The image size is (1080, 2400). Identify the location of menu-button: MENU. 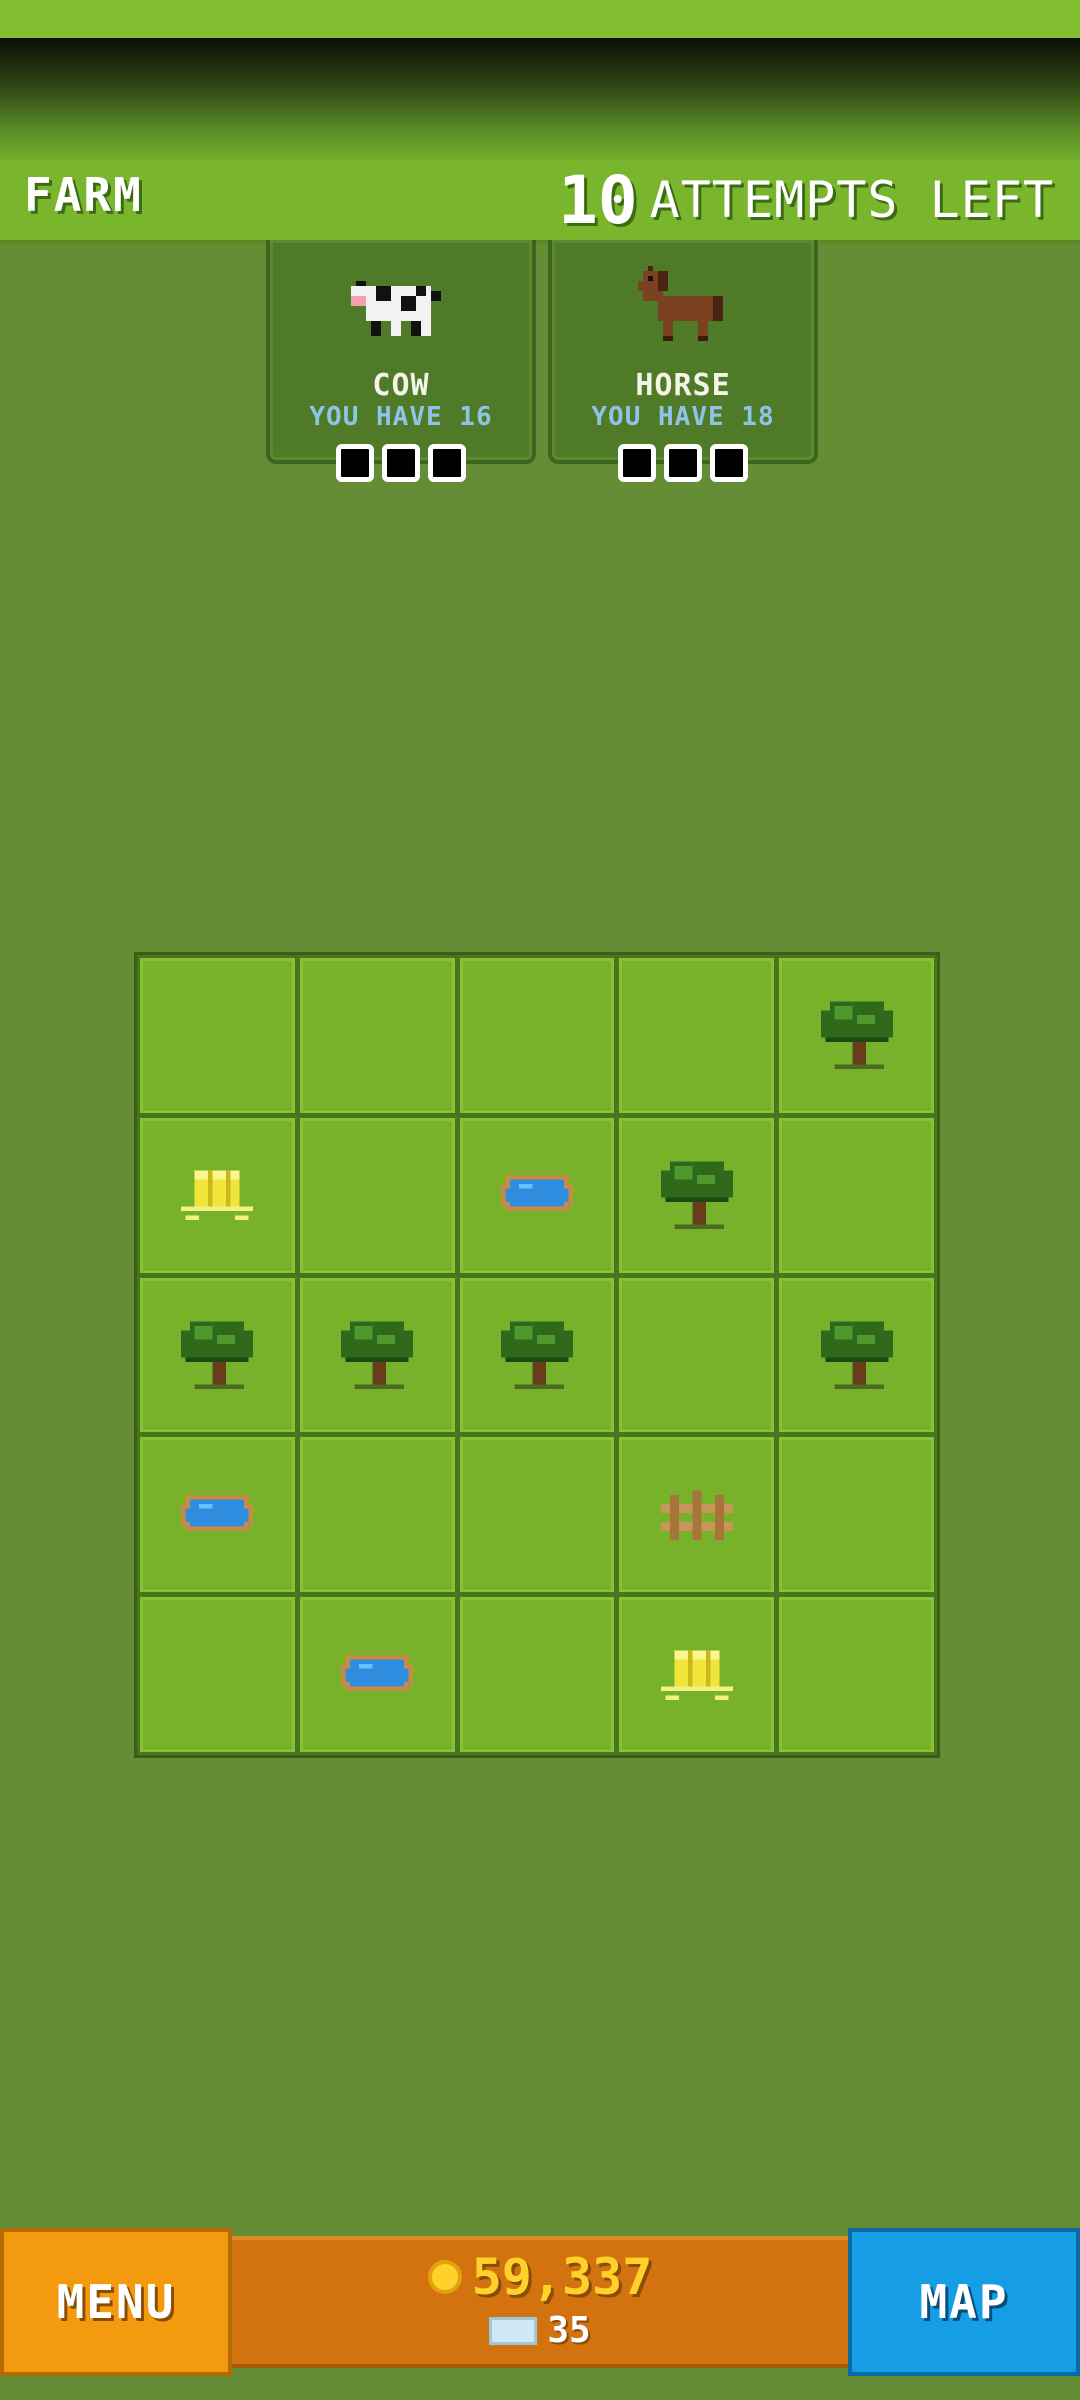
(116, 2302).